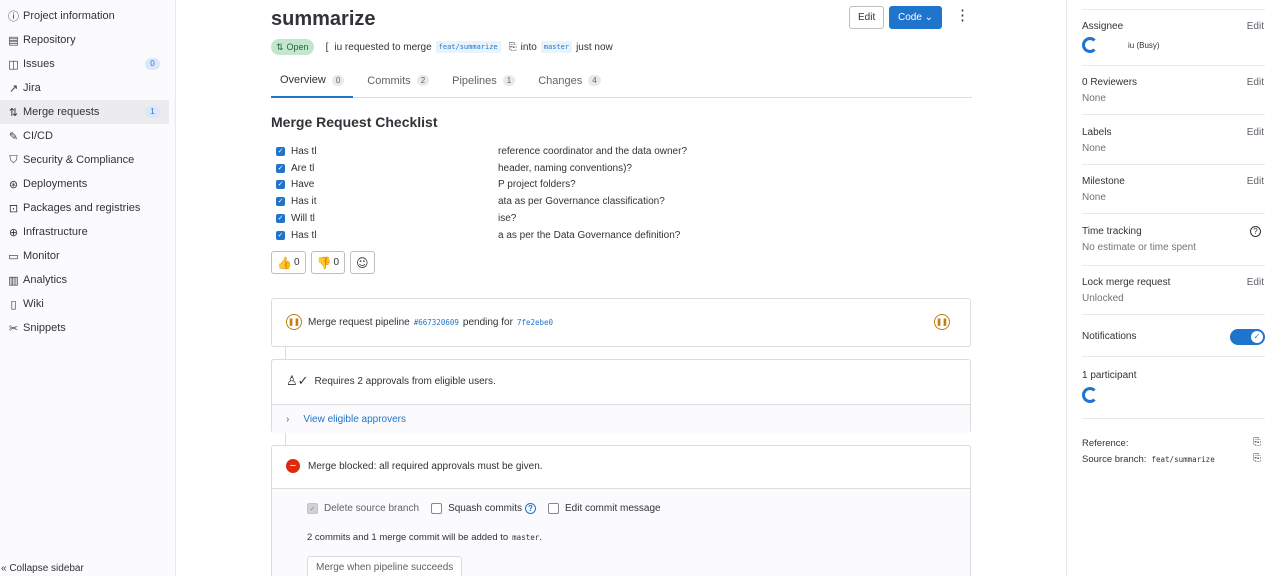 The image size is (1275, 576). What do you see at coordinates (1255, 282) in the screenshot?
I see `lock-edit-link: Edit` at bounding box center [1255, 282].